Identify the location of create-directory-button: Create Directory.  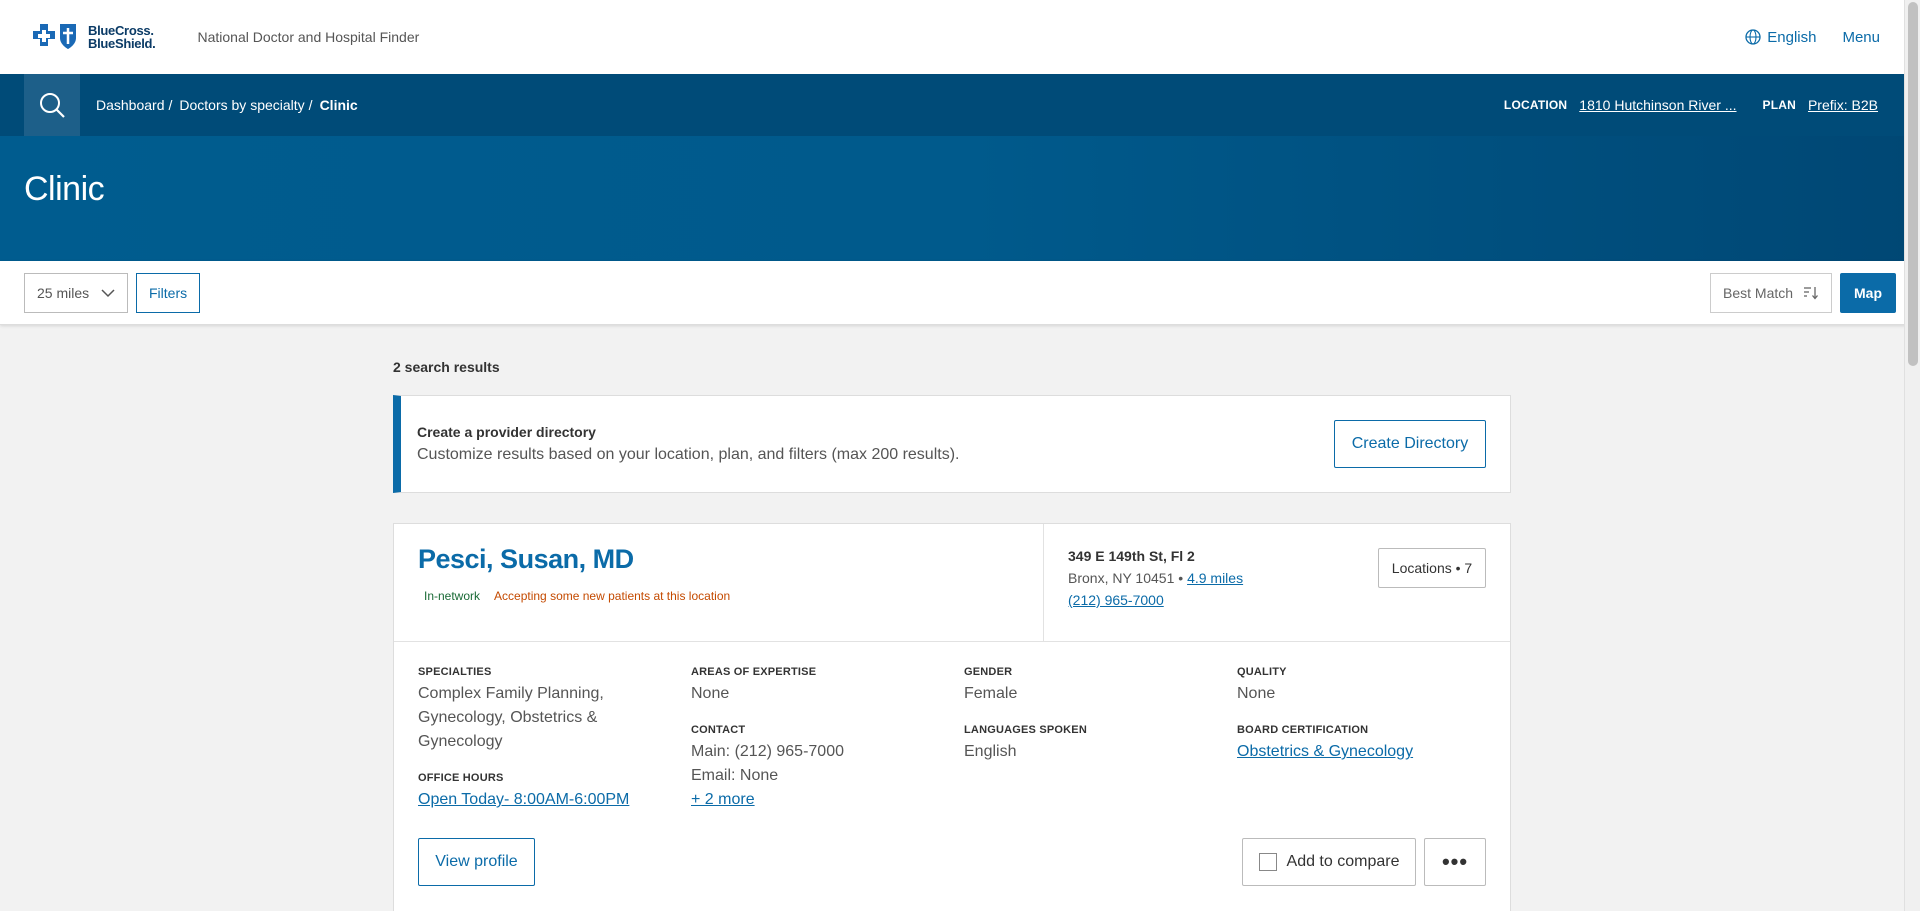
(1410, 444).